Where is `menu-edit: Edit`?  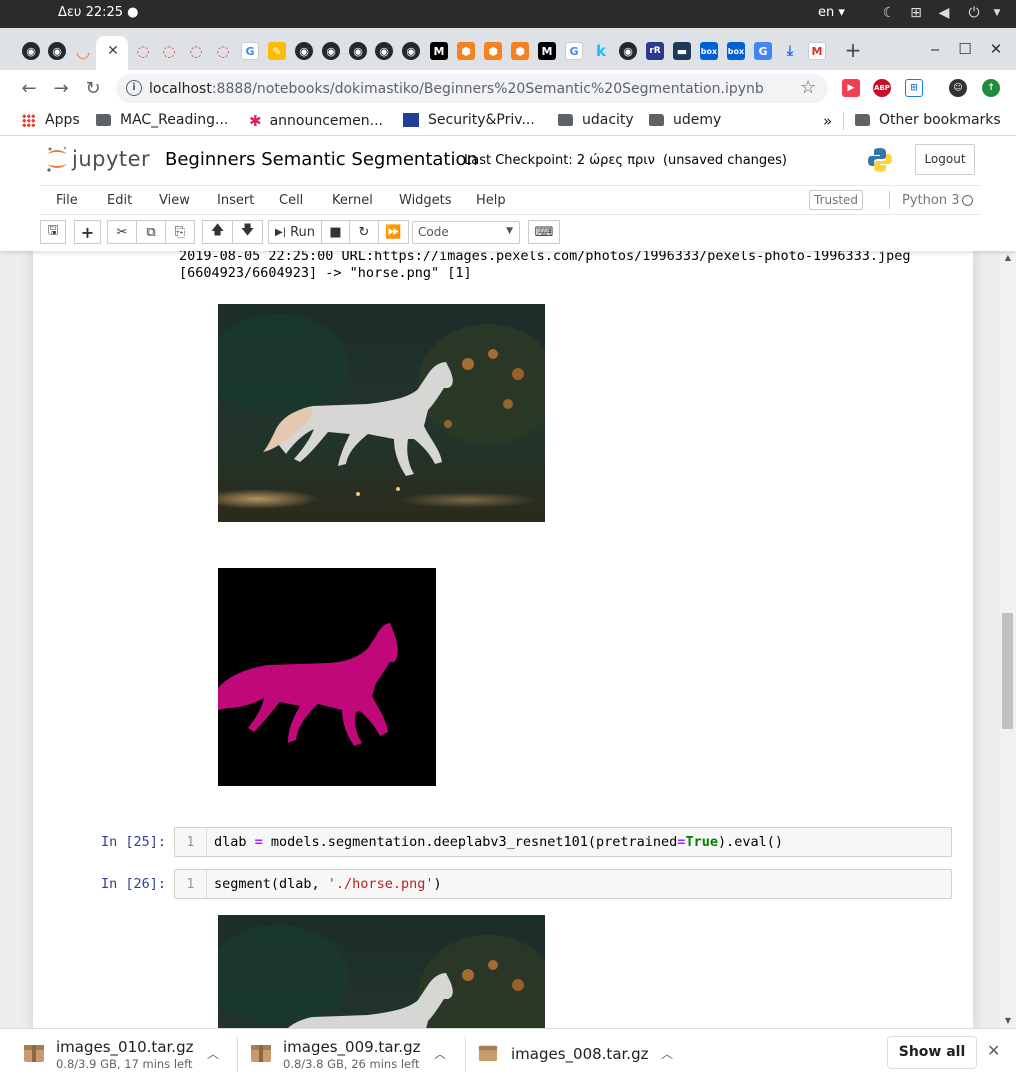
menu-edit: Edit is located at coordinates (119, 200).